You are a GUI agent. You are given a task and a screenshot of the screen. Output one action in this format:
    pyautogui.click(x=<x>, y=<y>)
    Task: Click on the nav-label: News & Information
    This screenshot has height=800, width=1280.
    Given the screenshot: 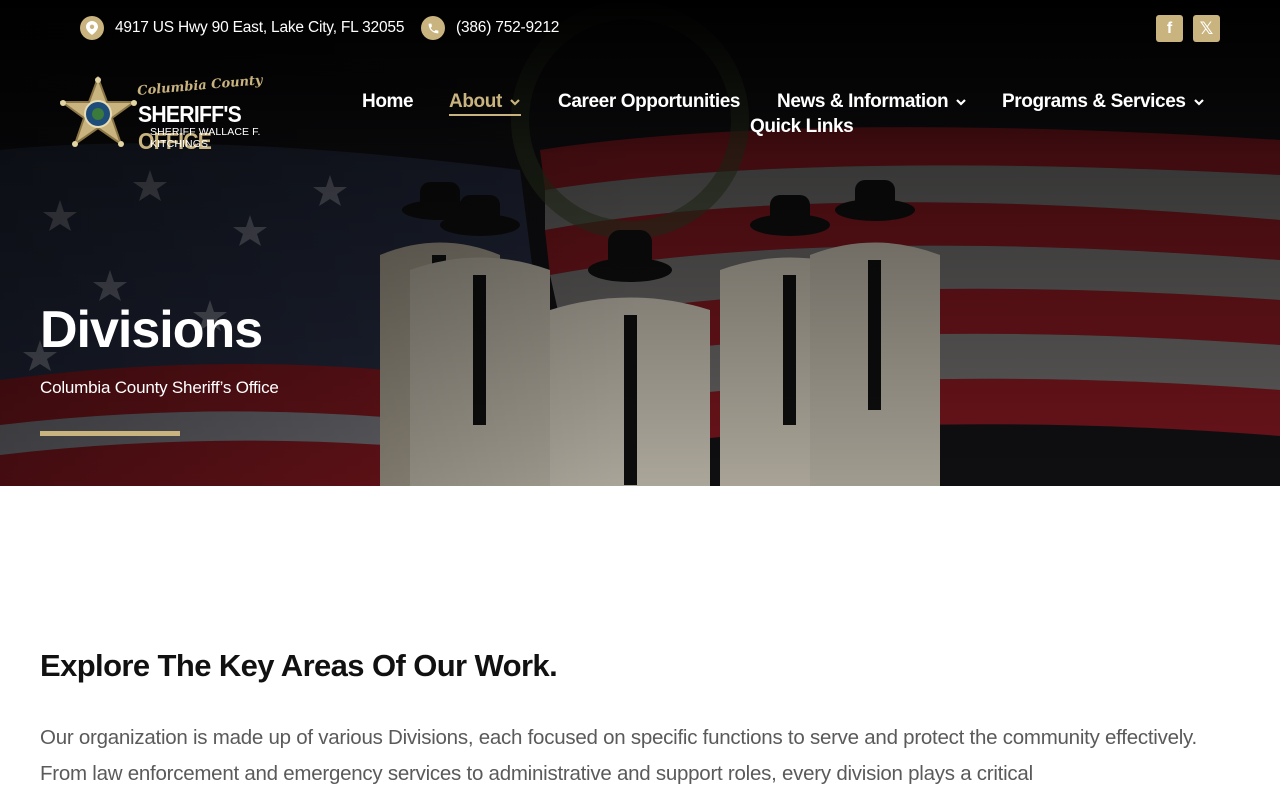 What is the action you would take?
    pyautogui.click(x=863, y=101)
    